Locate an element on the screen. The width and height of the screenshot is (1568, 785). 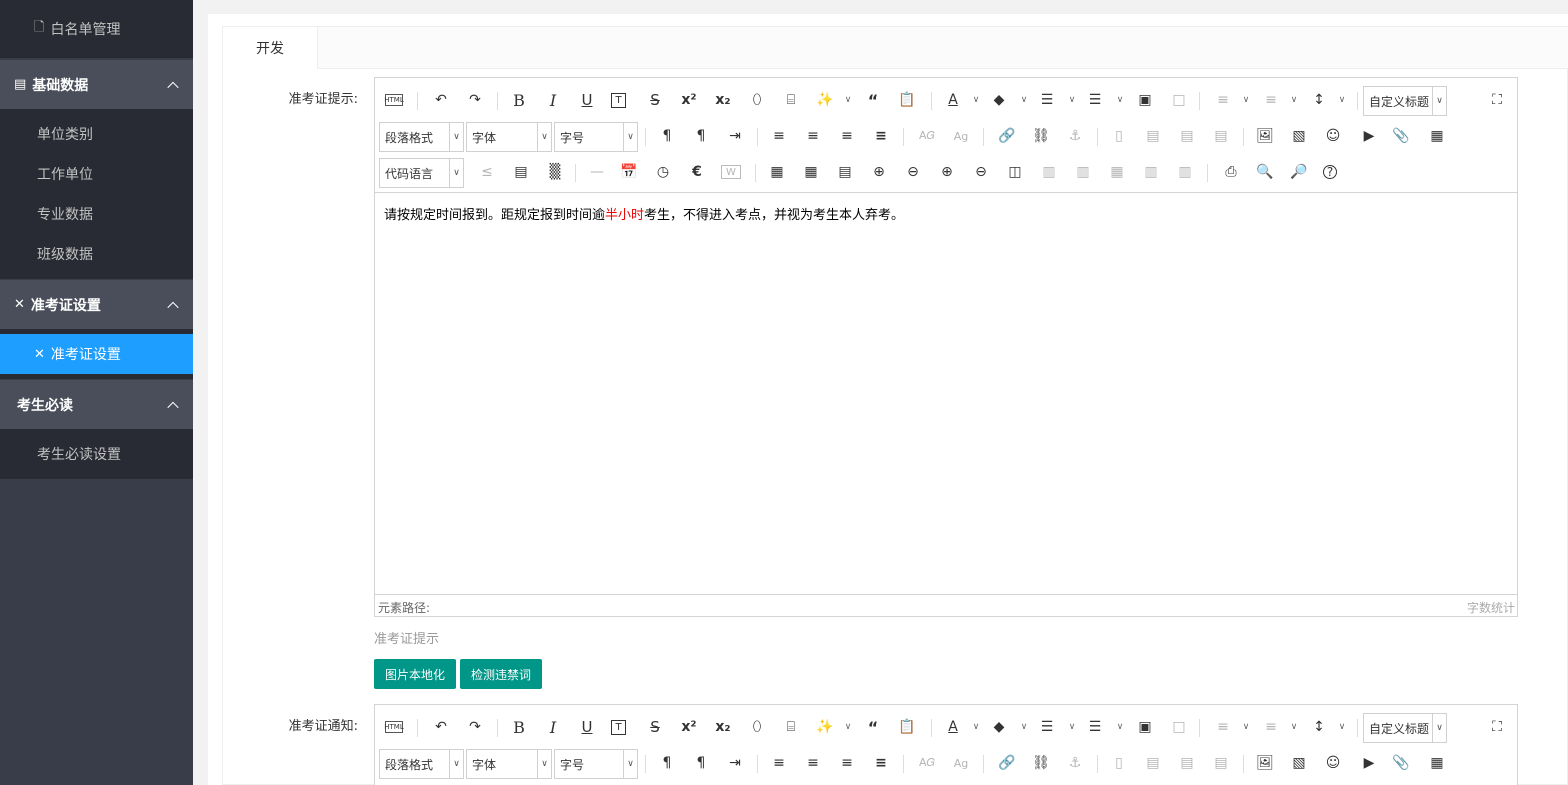
template-icon: ▦ is located at coordinates (1437, 763).